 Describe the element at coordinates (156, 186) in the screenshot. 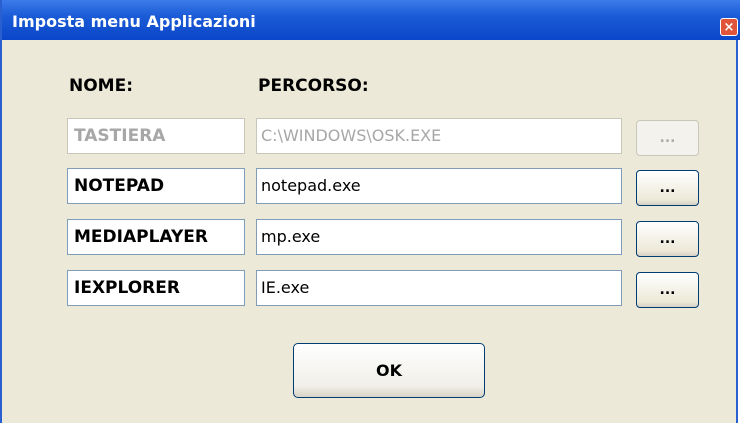

I see `app-name-field-notepad: NOTEPAD` at that location.